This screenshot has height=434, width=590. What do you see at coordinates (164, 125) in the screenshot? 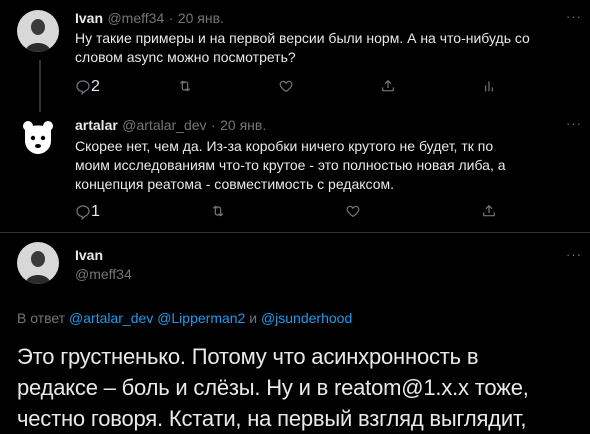
I see `author-handle: @artalar_dev` at bounding box center [164, 125].